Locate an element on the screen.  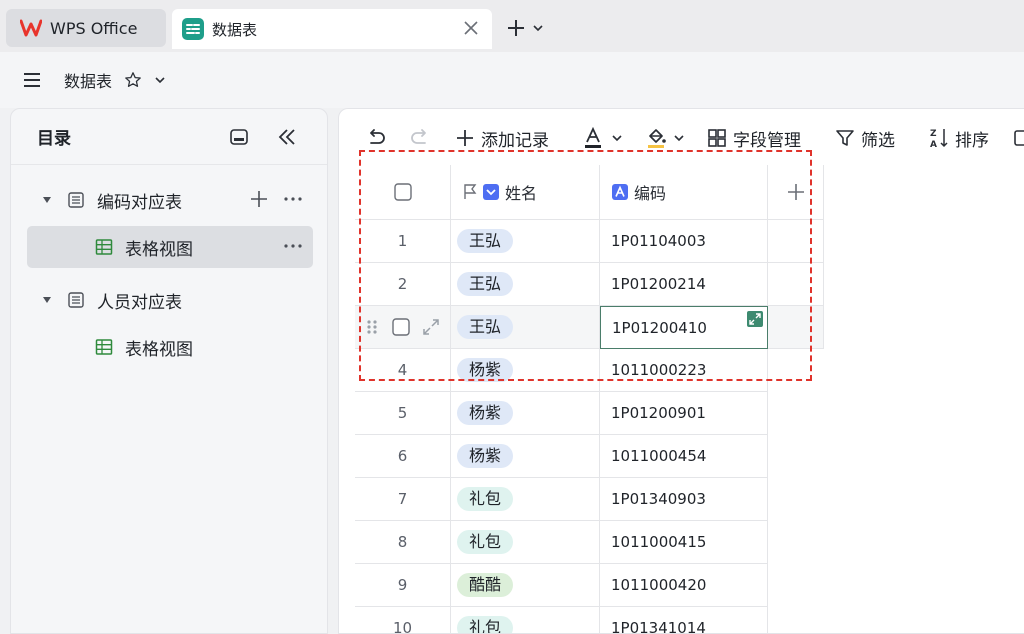
add-record-button: 添加记录 is located at coordinates (502, 138).